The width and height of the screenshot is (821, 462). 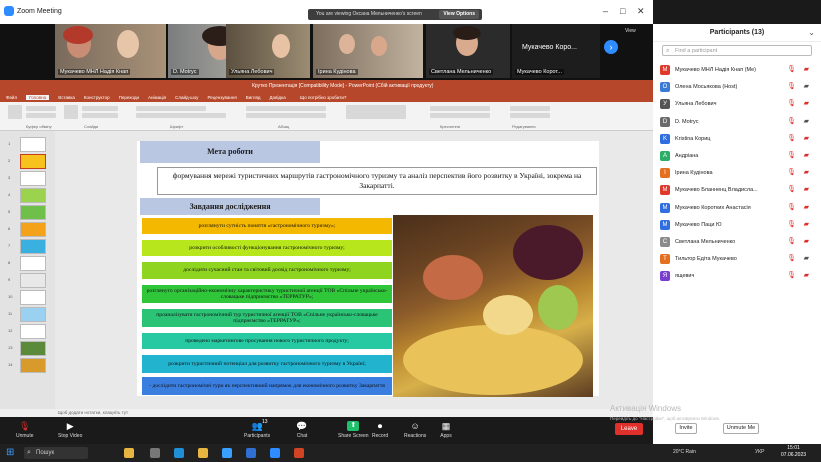 I want to click on video-tile: Мукачево МНЛ Надія Кнап, so click(x=110, y=51).